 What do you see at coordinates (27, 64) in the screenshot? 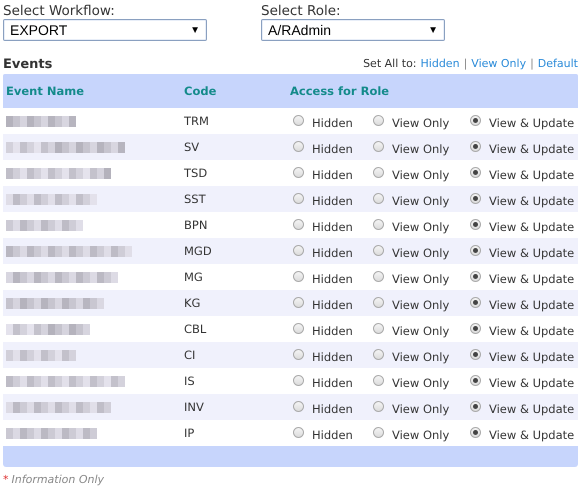
I see `section-title: Events` at bounding box center [27, 64].